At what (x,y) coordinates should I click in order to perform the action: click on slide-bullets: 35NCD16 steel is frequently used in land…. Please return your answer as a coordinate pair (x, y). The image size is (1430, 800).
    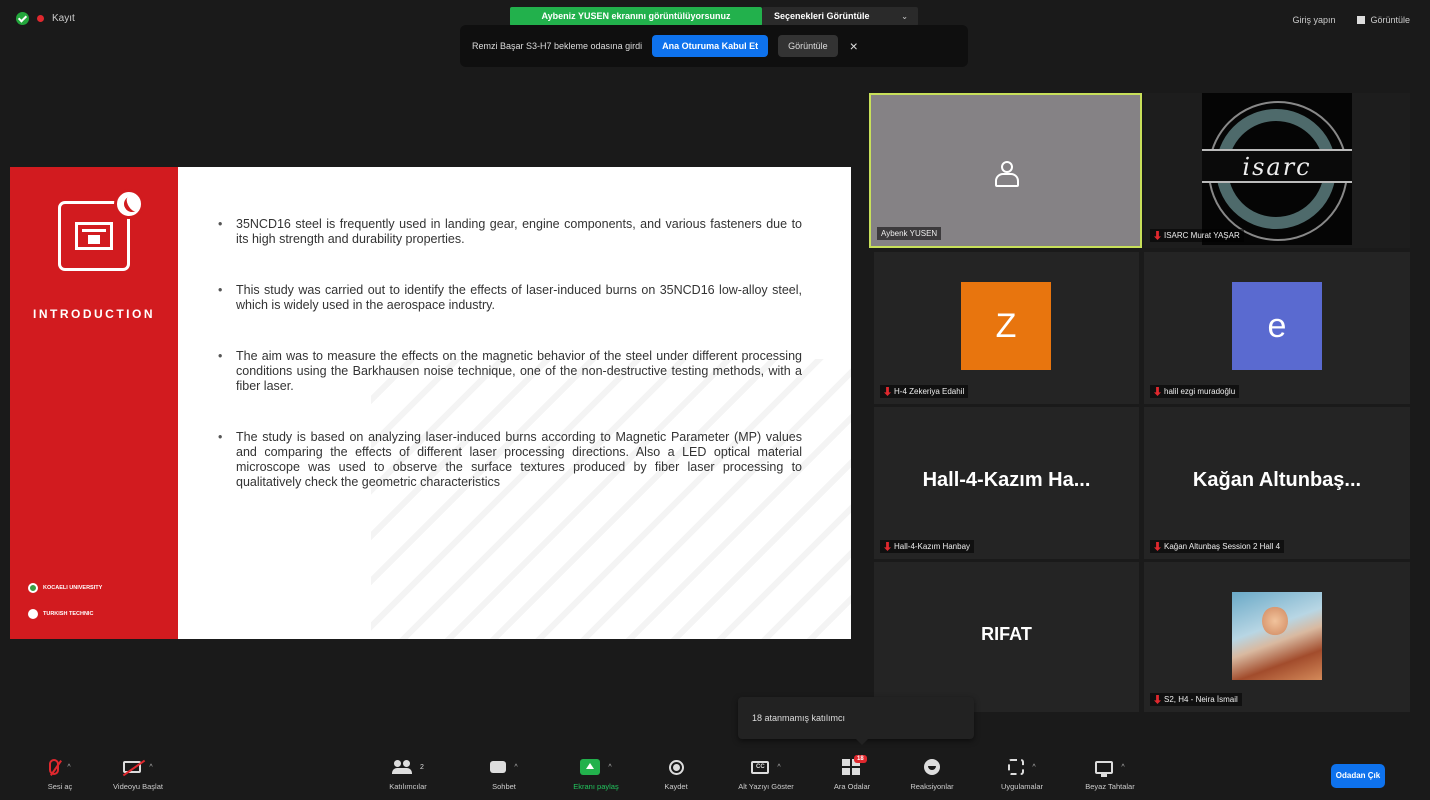
    Looking at the image, I should click on (508, 353).